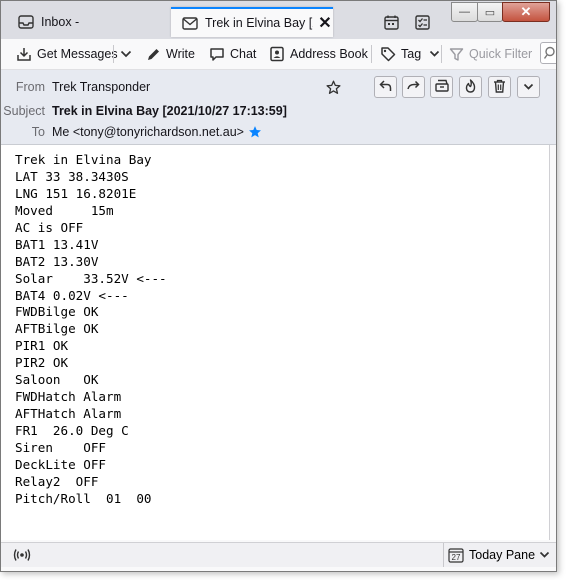 This screenshot has height=580, width=569. Describe the element at coordinates (153, 54) in the screenshot. I see `pencil-icon` at that location.